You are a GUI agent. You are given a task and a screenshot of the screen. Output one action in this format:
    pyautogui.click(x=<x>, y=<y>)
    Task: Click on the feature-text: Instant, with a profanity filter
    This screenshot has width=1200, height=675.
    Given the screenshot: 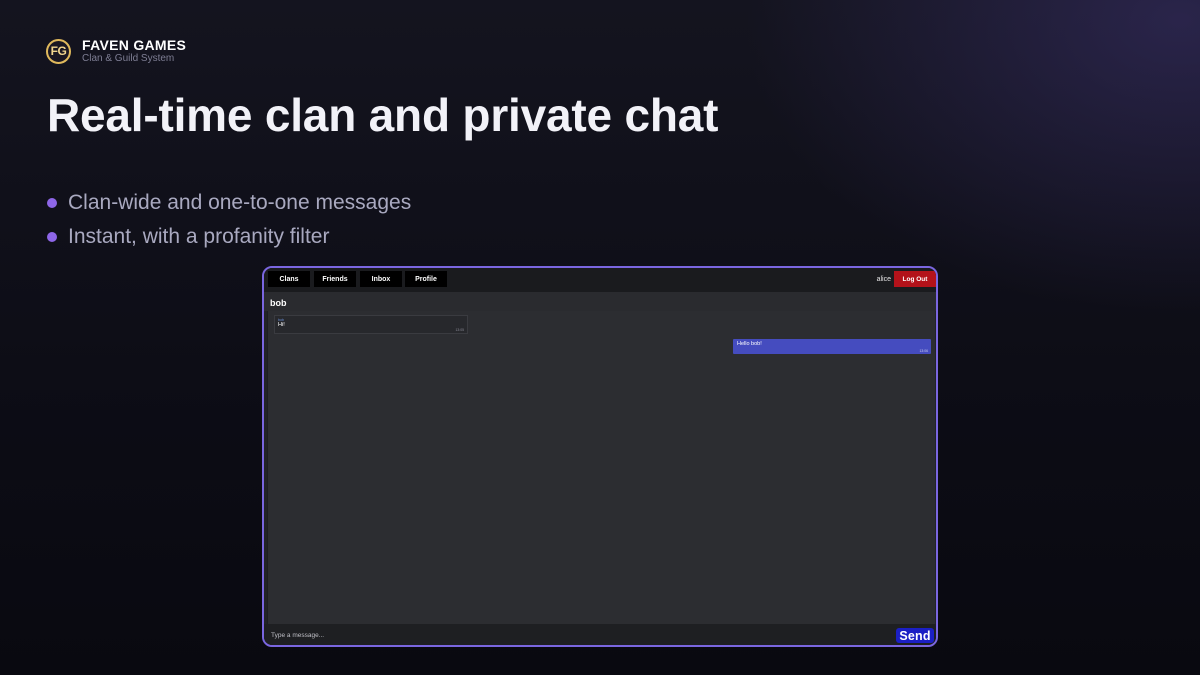 What is the action you would take?
    pyautogui.click(x=199, y=236)
    